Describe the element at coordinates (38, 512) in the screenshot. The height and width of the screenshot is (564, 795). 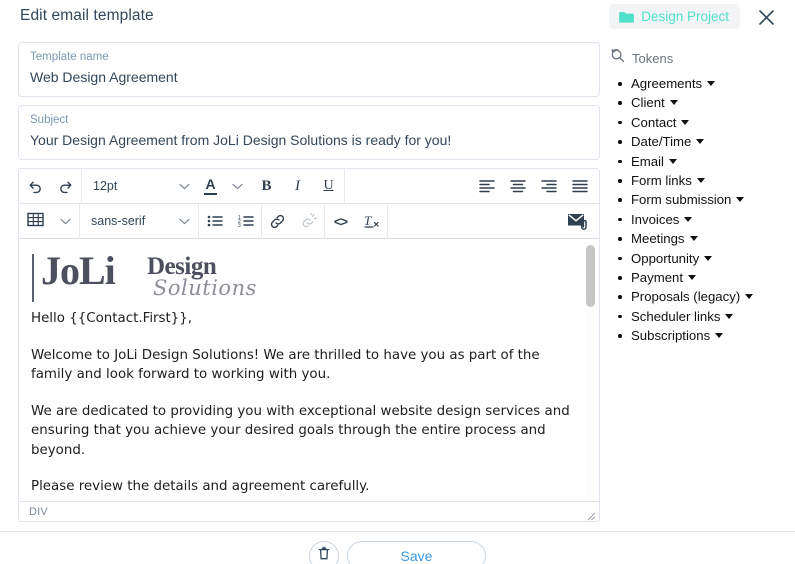
I see `element-path: DIV` at that location.